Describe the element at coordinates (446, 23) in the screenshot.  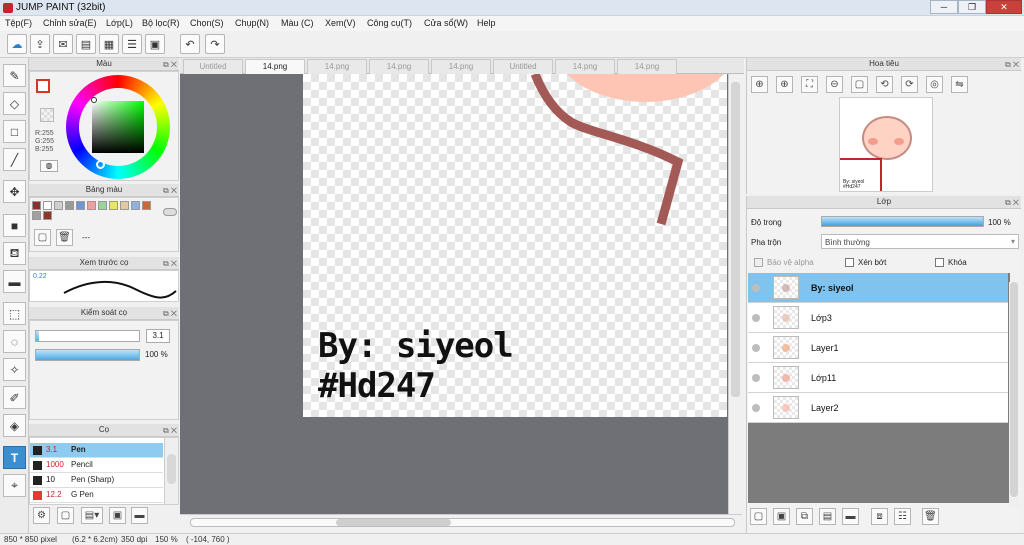
I see `menu-window: Cửa sổ(W)` at that location.